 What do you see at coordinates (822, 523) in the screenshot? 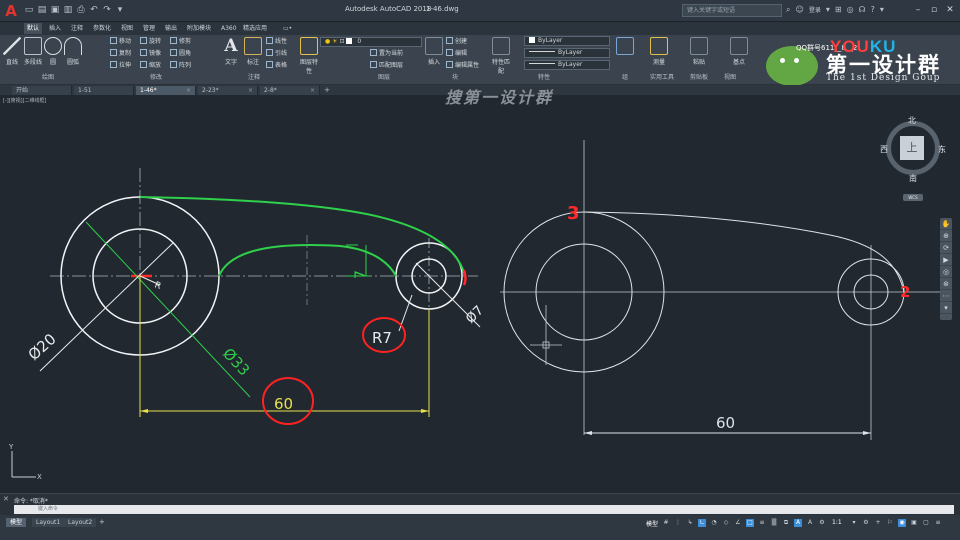
I see `workspace-icon: ⚙` at bounding box center [822, 523].